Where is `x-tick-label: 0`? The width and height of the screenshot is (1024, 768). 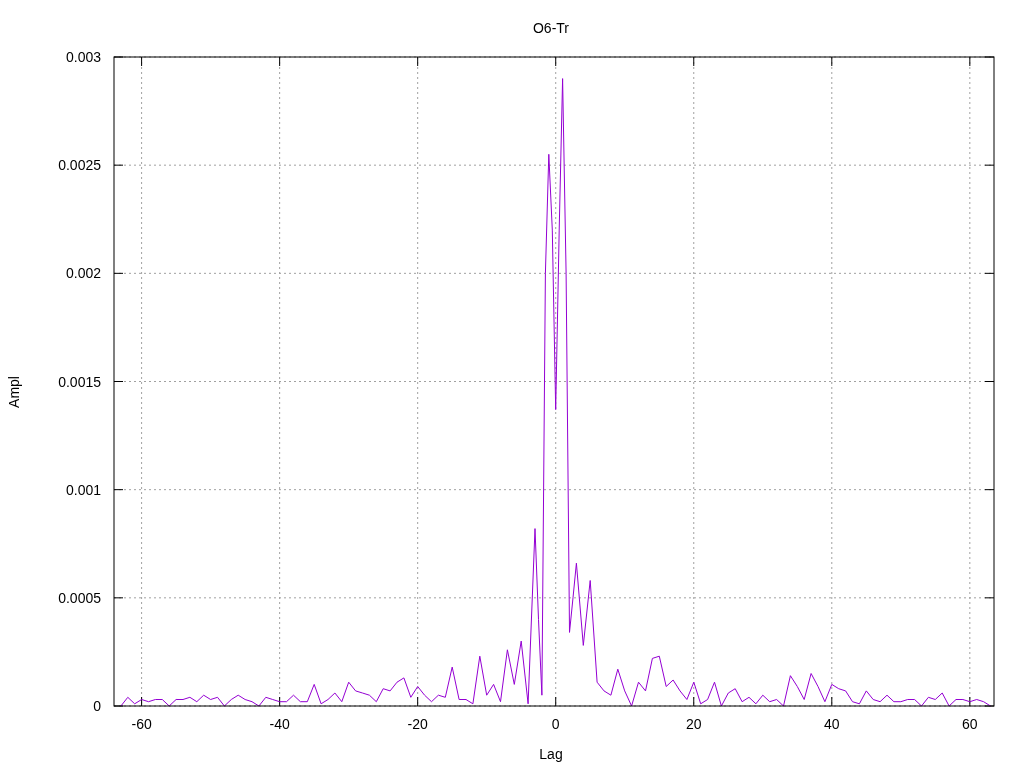
x-tick-label: 0 is located at coordinates (555, 724).